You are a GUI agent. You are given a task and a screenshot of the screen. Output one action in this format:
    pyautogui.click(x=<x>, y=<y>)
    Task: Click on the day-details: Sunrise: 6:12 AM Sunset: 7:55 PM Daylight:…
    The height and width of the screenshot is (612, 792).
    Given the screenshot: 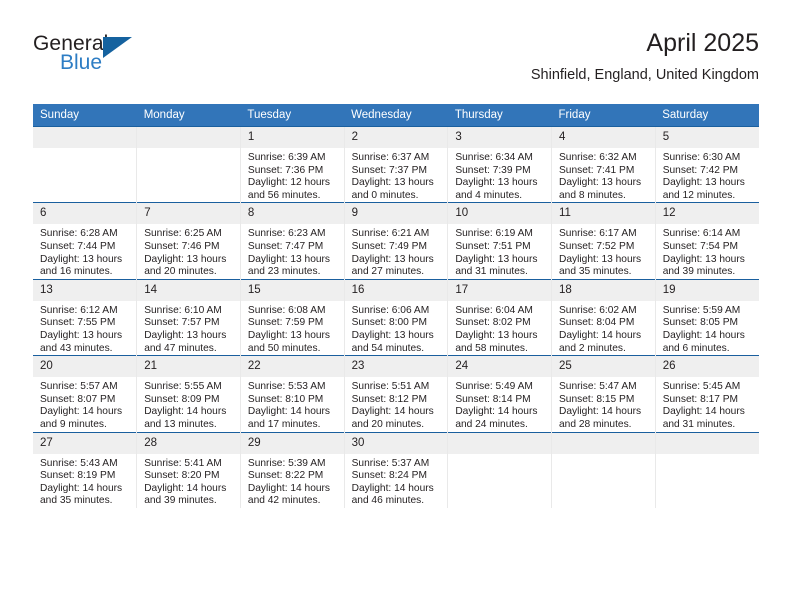 What is the action you would take?
    pyautogui.click(x=84, y=328)
    